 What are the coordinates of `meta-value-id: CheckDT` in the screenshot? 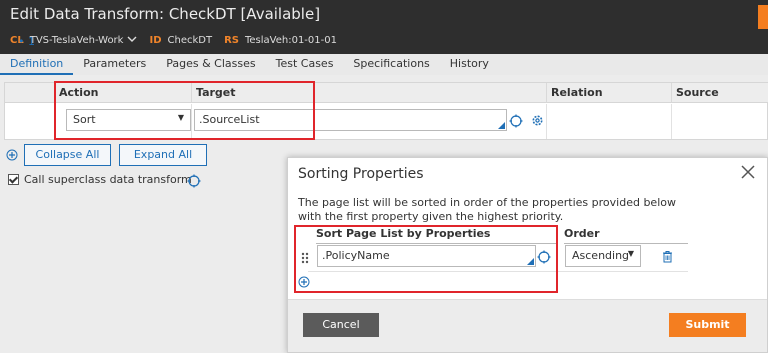 It's located at (190, 40).